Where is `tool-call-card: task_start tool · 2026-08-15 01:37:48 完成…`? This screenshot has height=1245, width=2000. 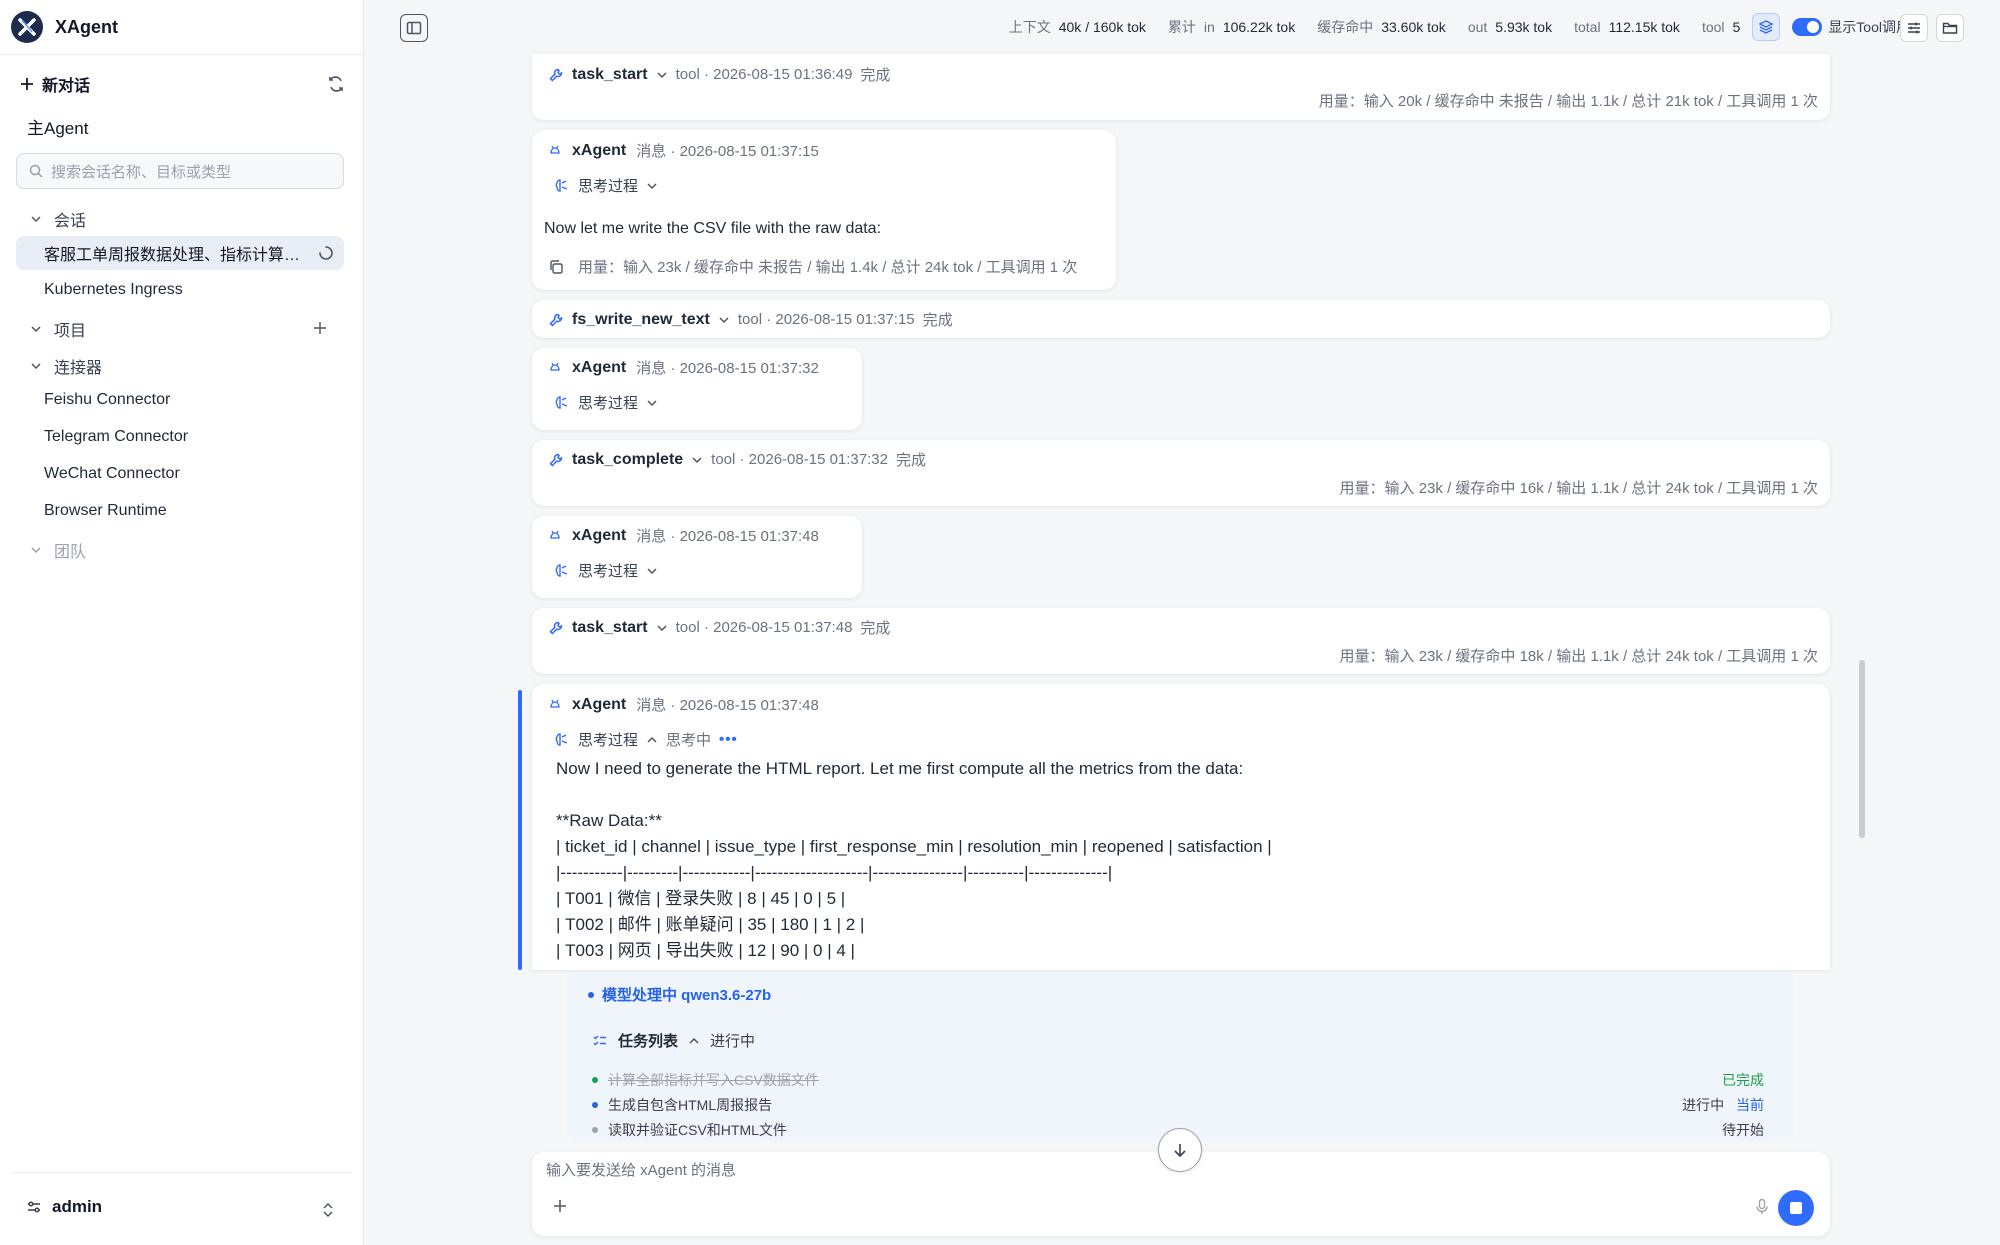 tool-call-card: task_start tool · 2026-08-15 01:37:48 完成… is located at coordinates (1181, 641).